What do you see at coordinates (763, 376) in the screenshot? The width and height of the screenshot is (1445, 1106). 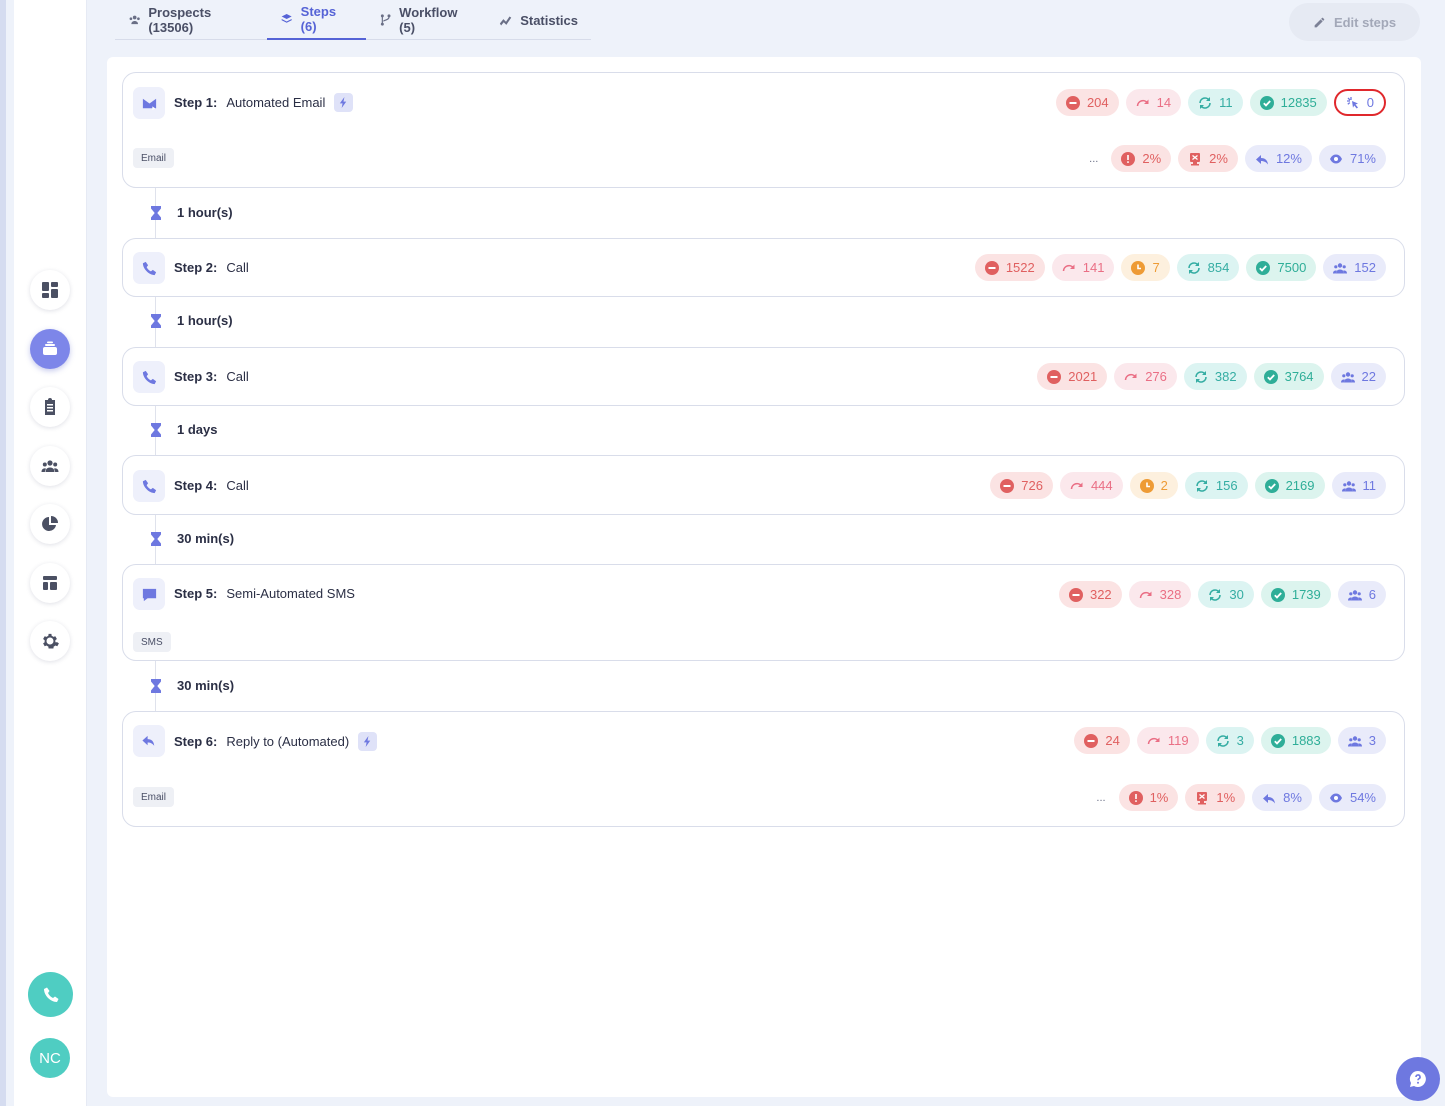 I see `step-card: Step 3: Call 2021 276 382 3764 22` at bounding box center [763, 376].